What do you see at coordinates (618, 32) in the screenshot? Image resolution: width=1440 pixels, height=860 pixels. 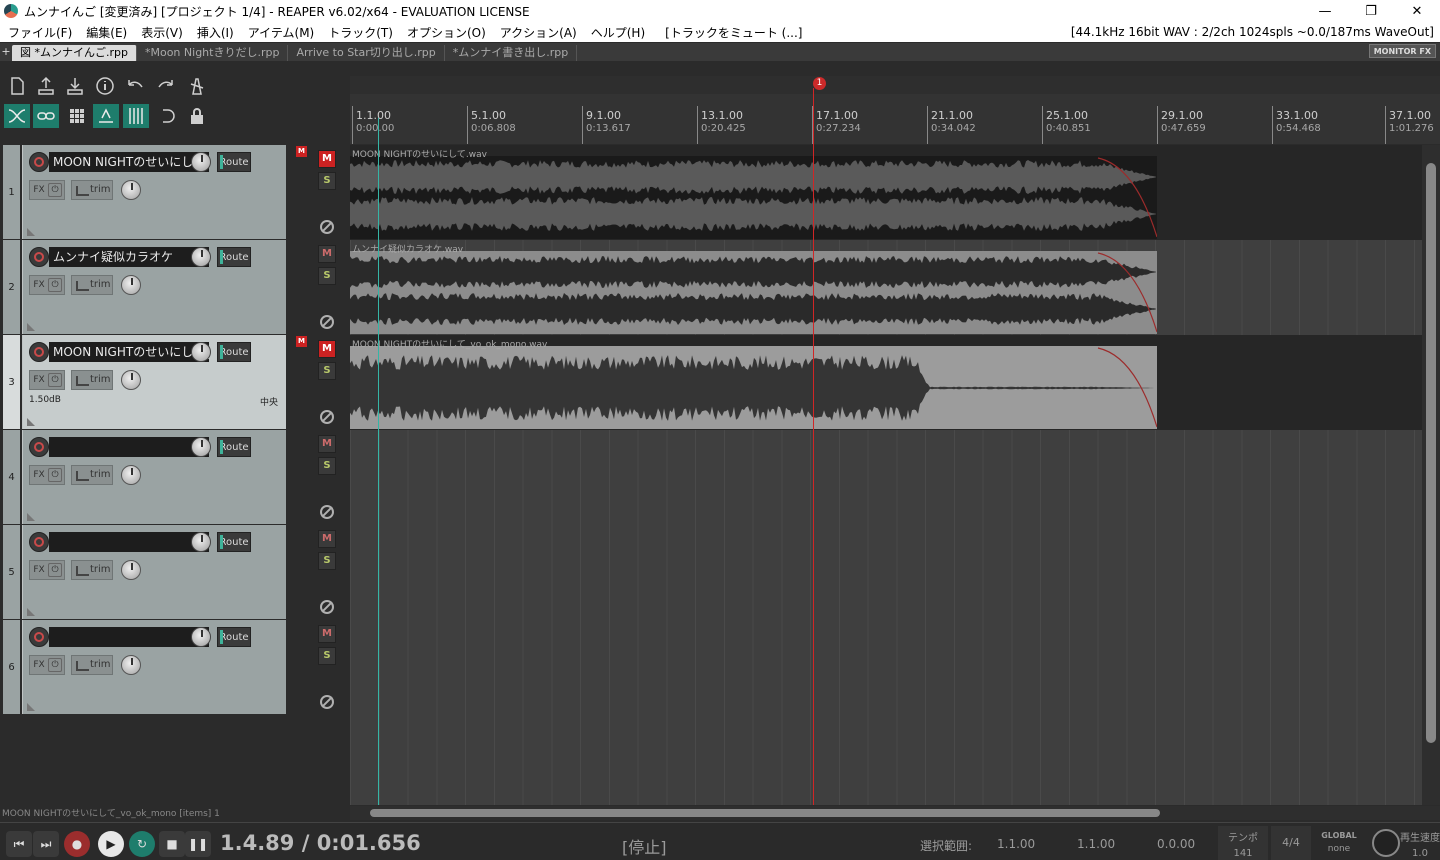 I see `menu-help: ヘルプ(H)` at bounding box center [618, 32].